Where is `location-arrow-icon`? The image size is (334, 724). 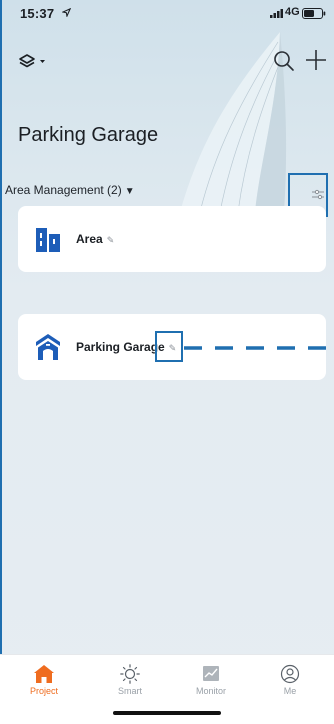
location-arrow-icon is located at coordinates (66, 12).